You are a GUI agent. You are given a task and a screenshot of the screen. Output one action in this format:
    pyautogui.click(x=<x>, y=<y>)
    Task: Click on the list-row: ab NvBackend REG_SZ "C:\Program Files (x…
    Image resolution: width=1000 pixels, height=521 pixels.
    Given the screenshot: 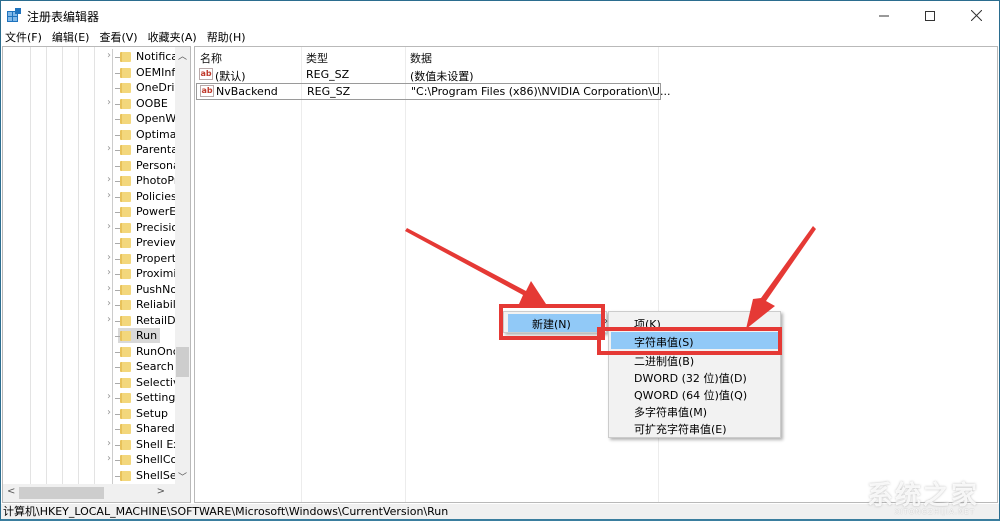 What is the action you would take?
    pyautogui.click(x=433, y=91)
    